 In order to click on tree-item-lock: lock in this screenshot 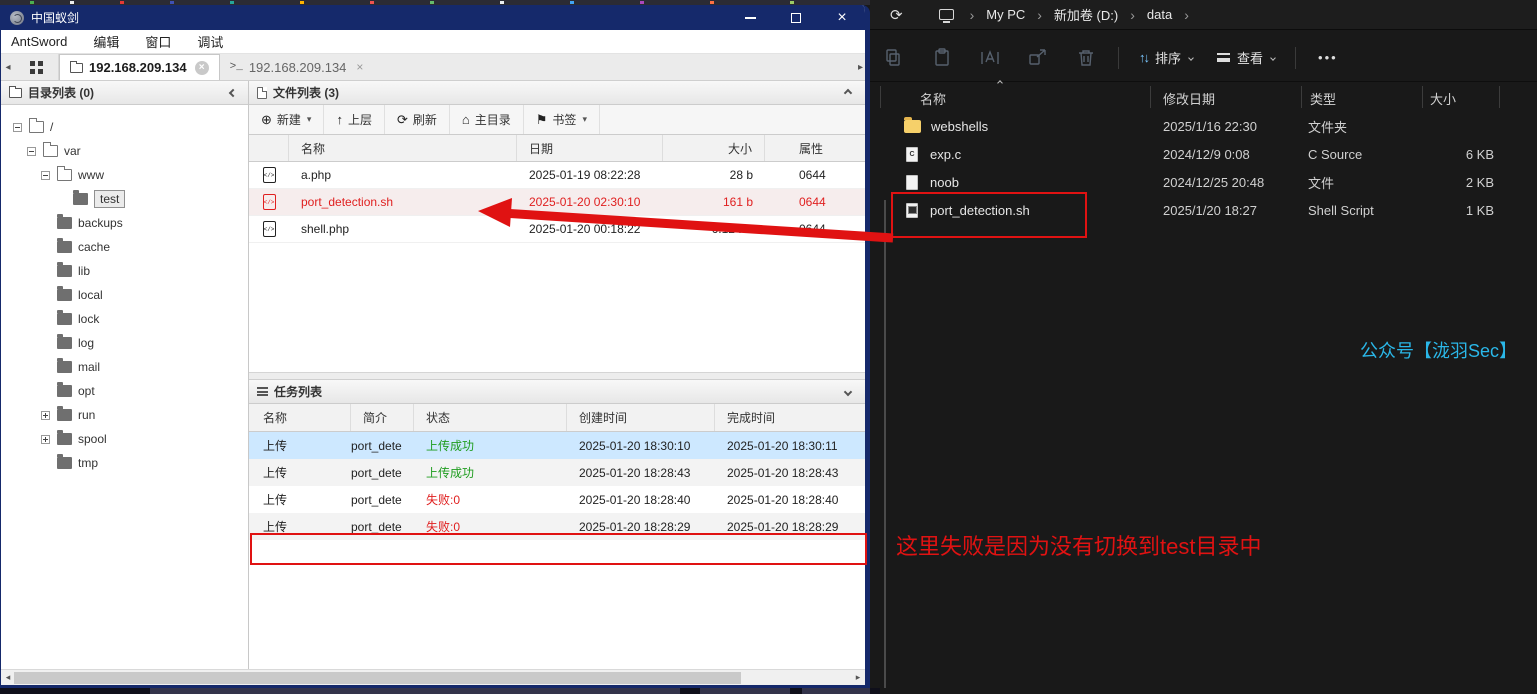, I will do `click(124, 319)`.